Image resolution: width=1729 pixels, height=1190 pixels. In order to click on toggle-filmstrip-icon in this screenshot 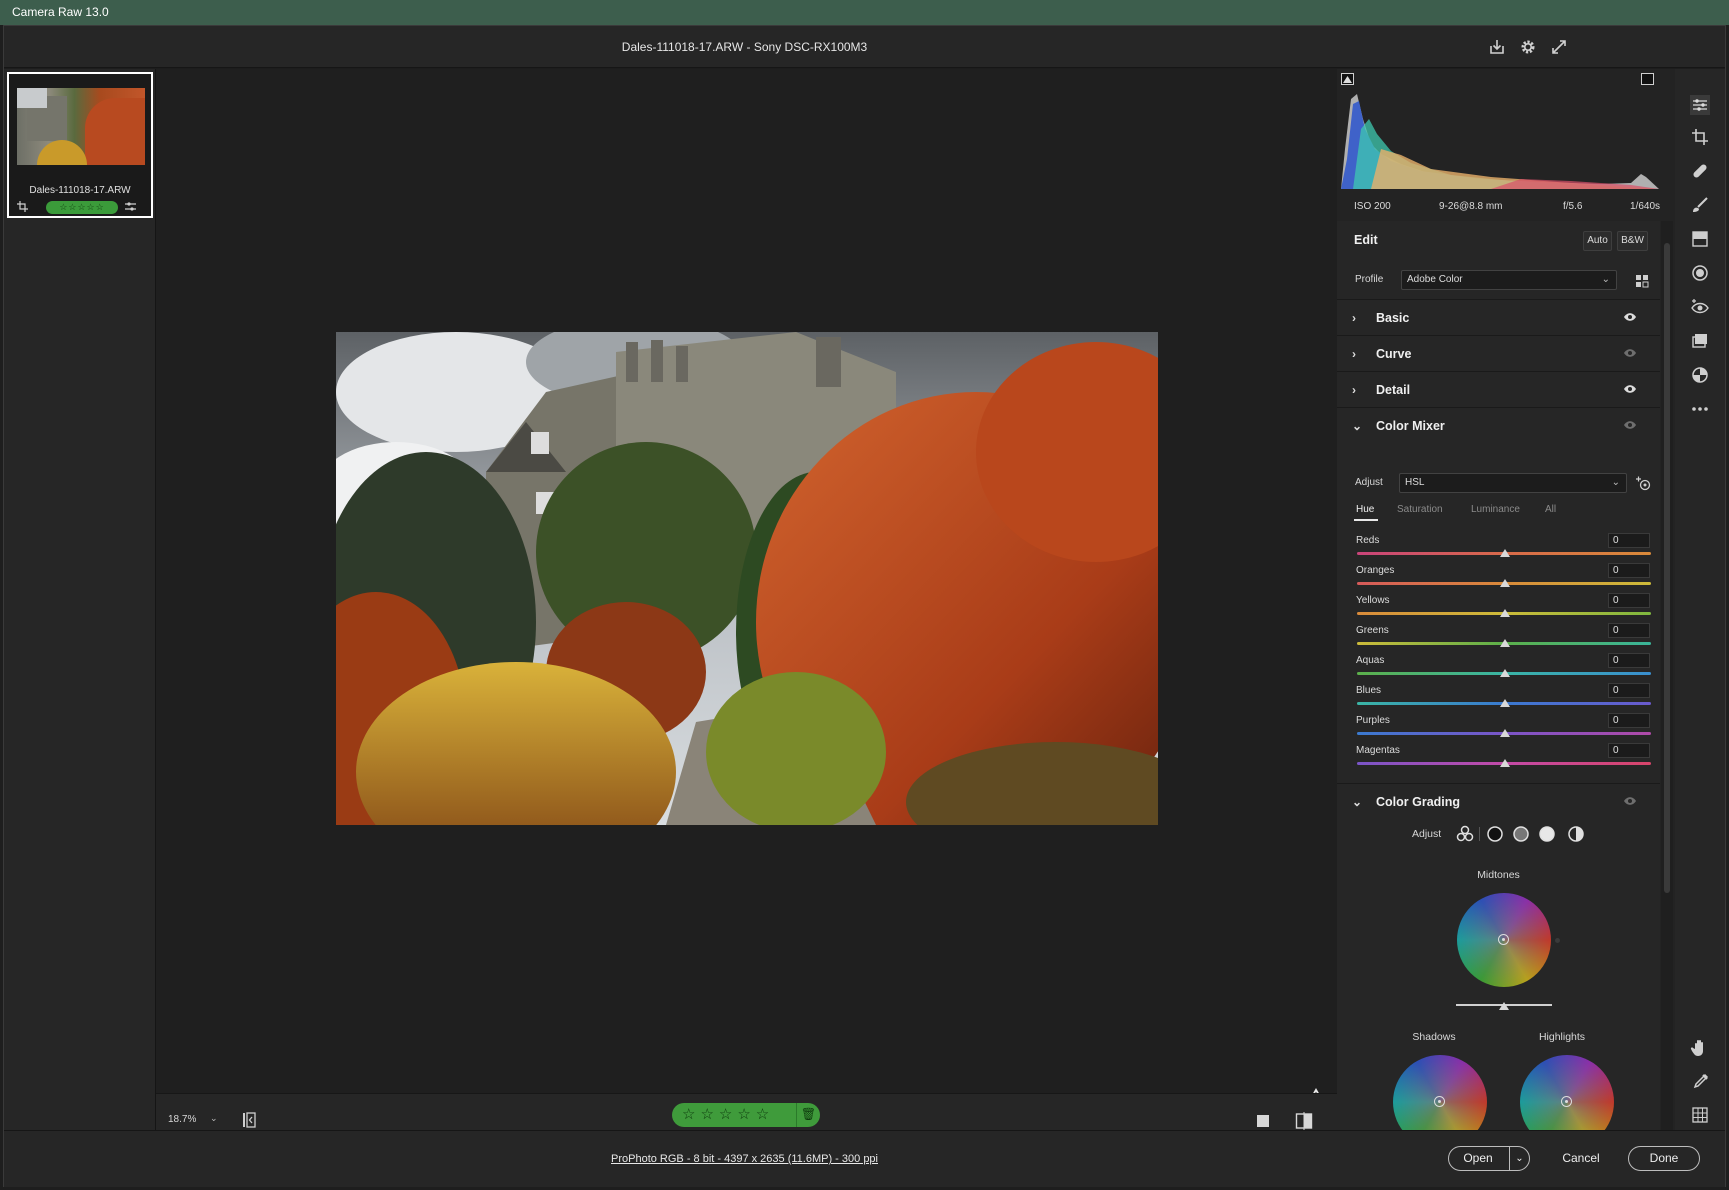, I will do `click(249, 1120)`.